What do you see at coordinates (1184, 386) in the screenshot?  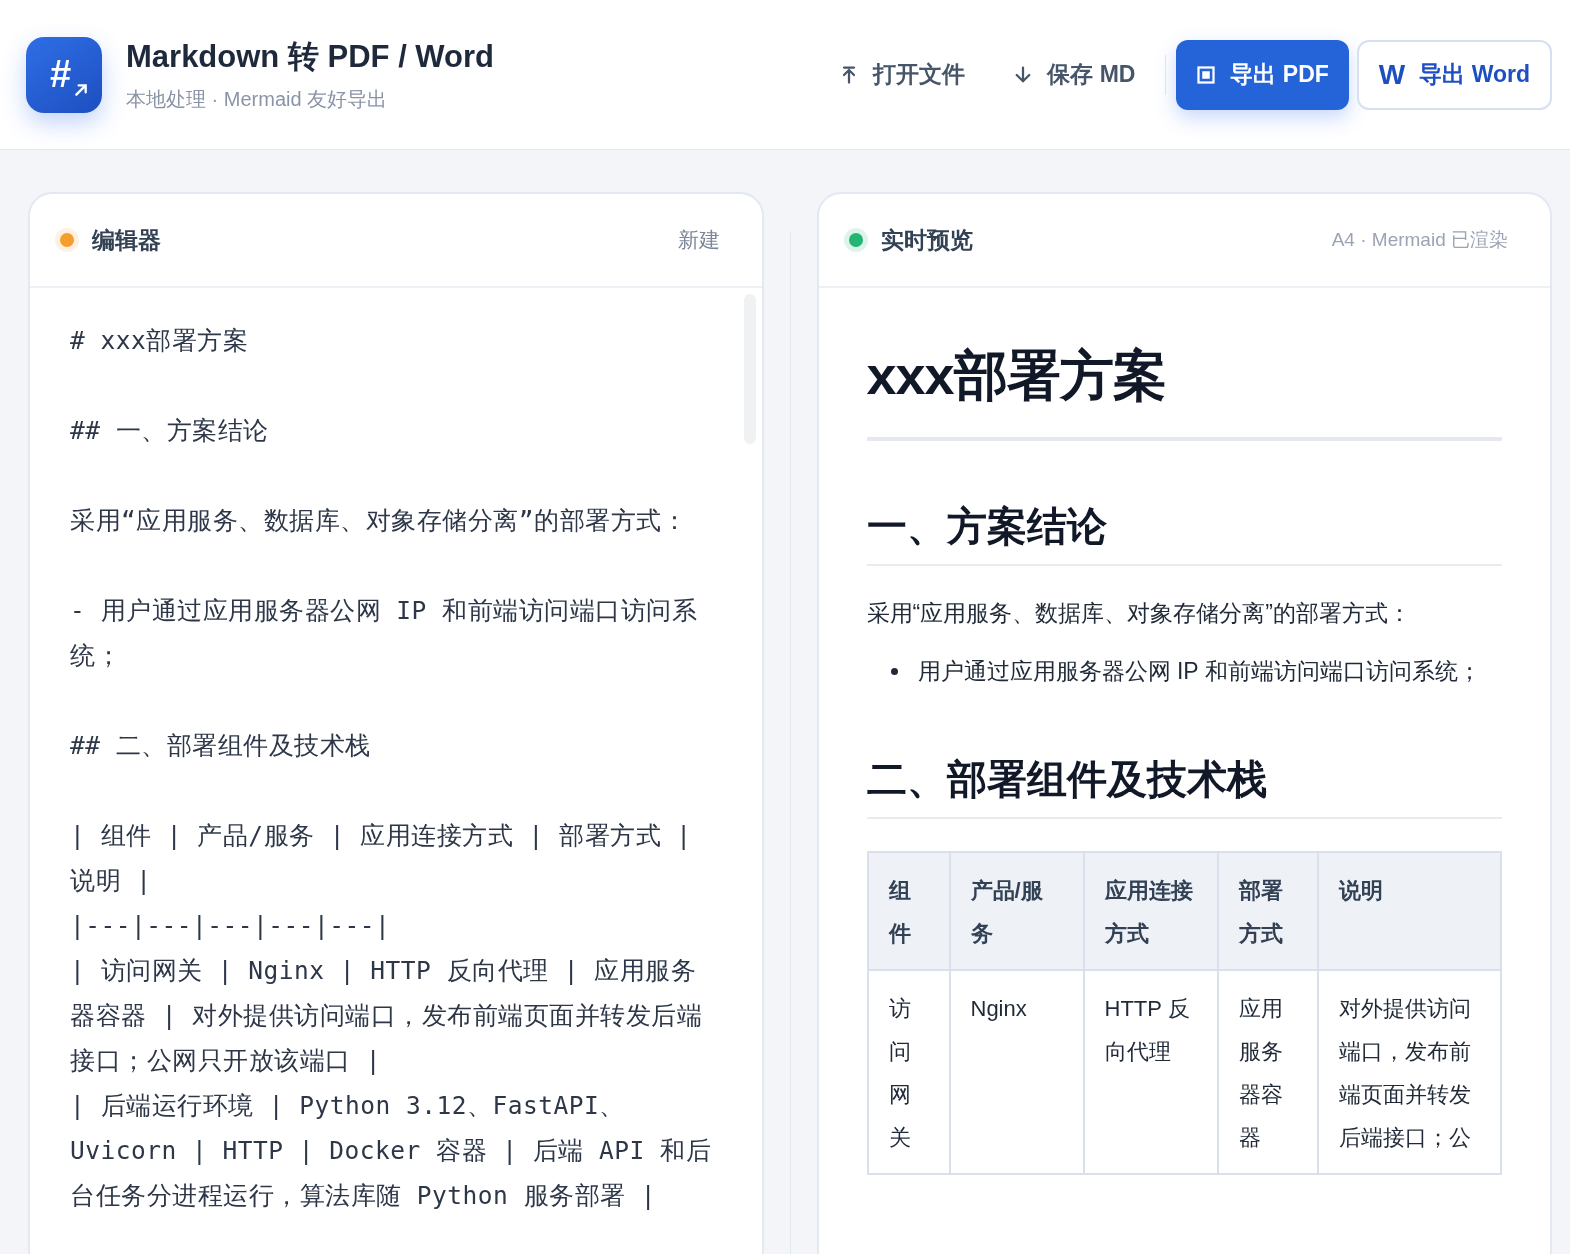 I see `document-heading: xxx部署方案` at bounding box center [1184, 386].